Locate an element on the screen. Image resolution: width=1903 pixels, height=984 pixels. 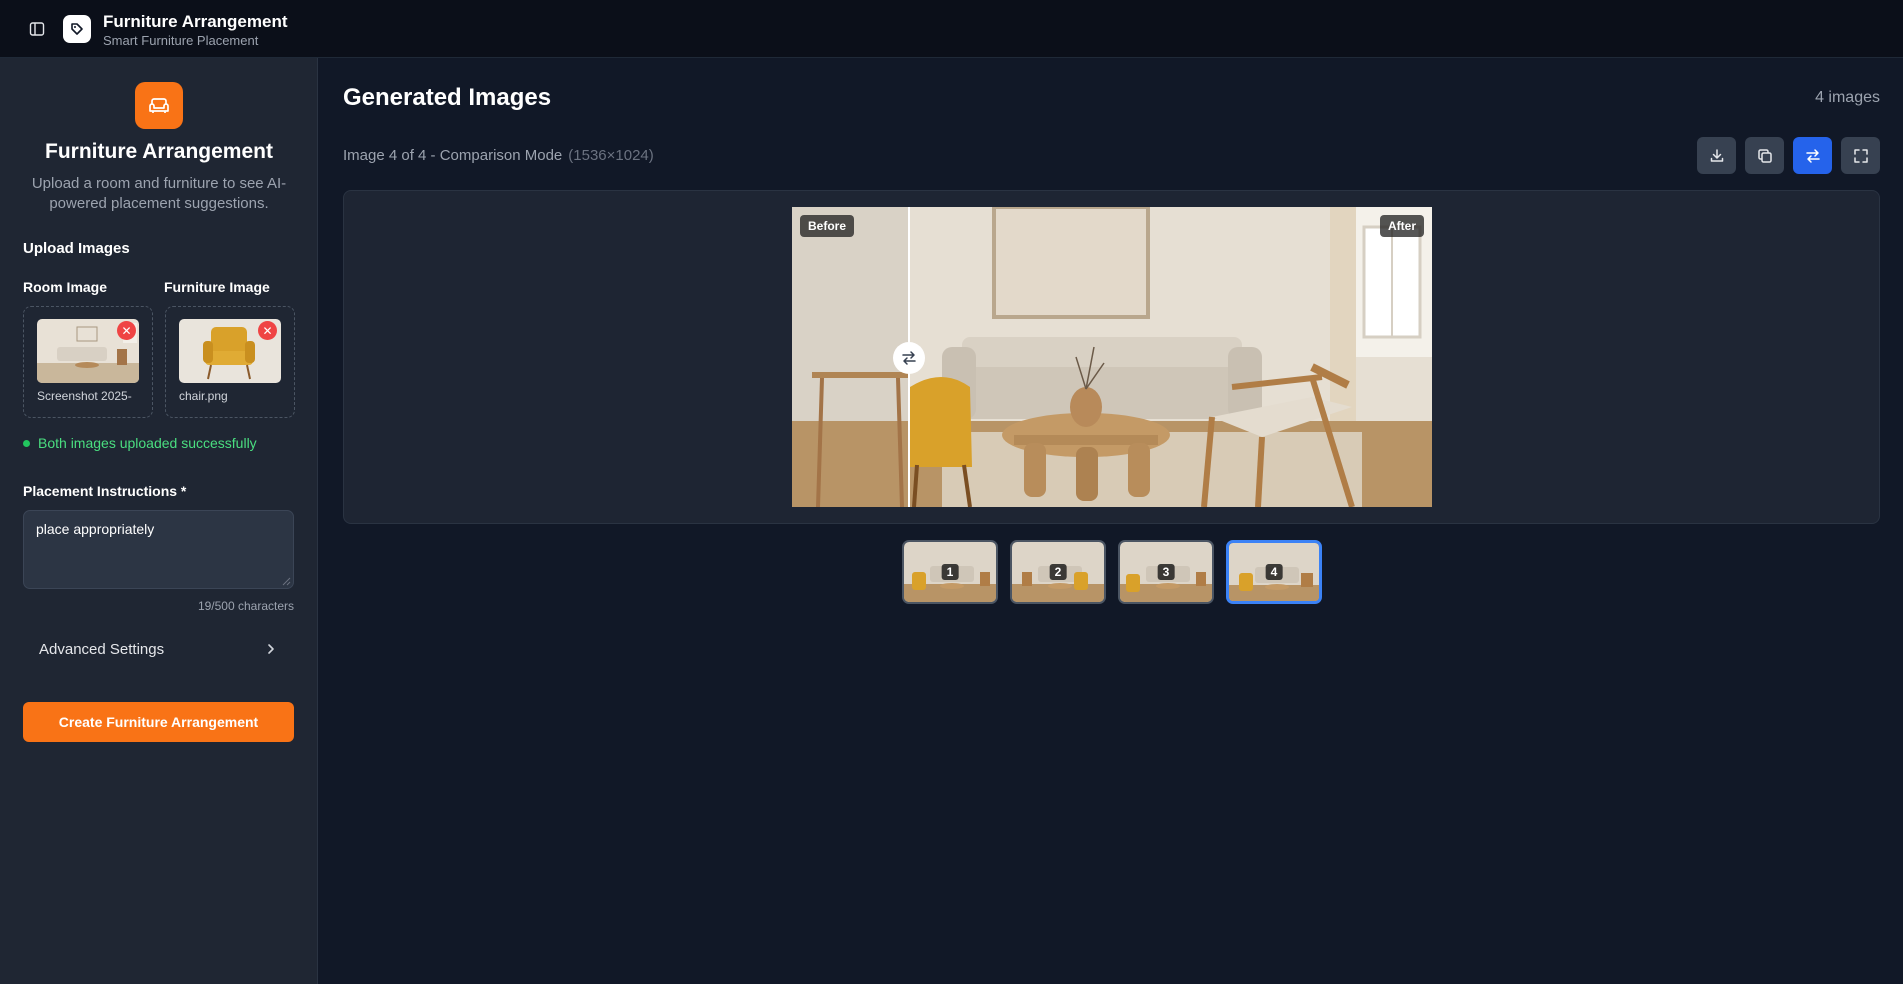
comparison-view: Before After is located at coordinates (1112, 357).